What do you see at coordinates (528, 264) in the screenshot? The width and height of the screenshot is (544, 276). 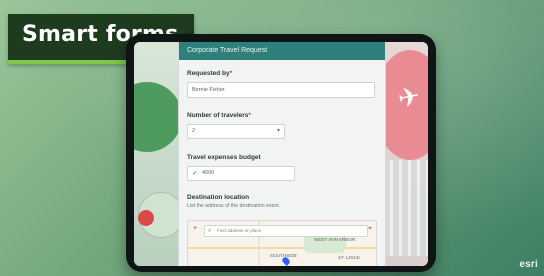 I see `esri-logo: esri` at bounding box center [528, 264].